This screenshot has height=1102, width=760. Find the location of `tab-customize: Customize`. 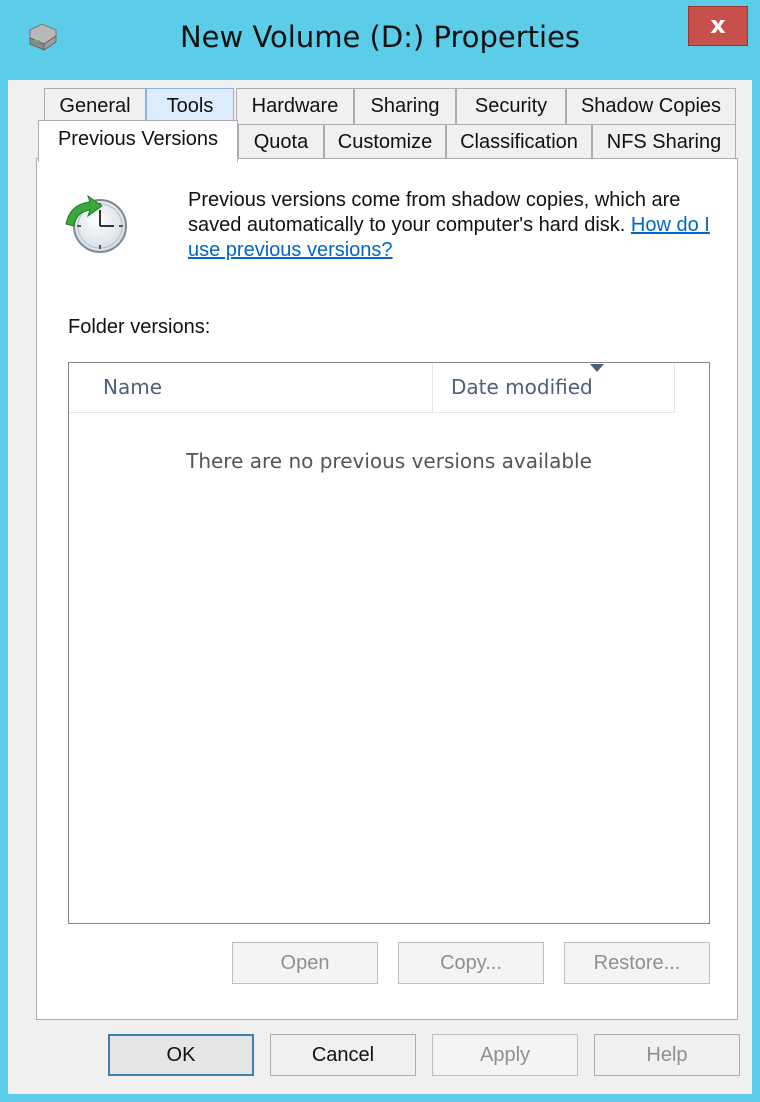

tab-customize: Customize is located at coordinates (385, 142).